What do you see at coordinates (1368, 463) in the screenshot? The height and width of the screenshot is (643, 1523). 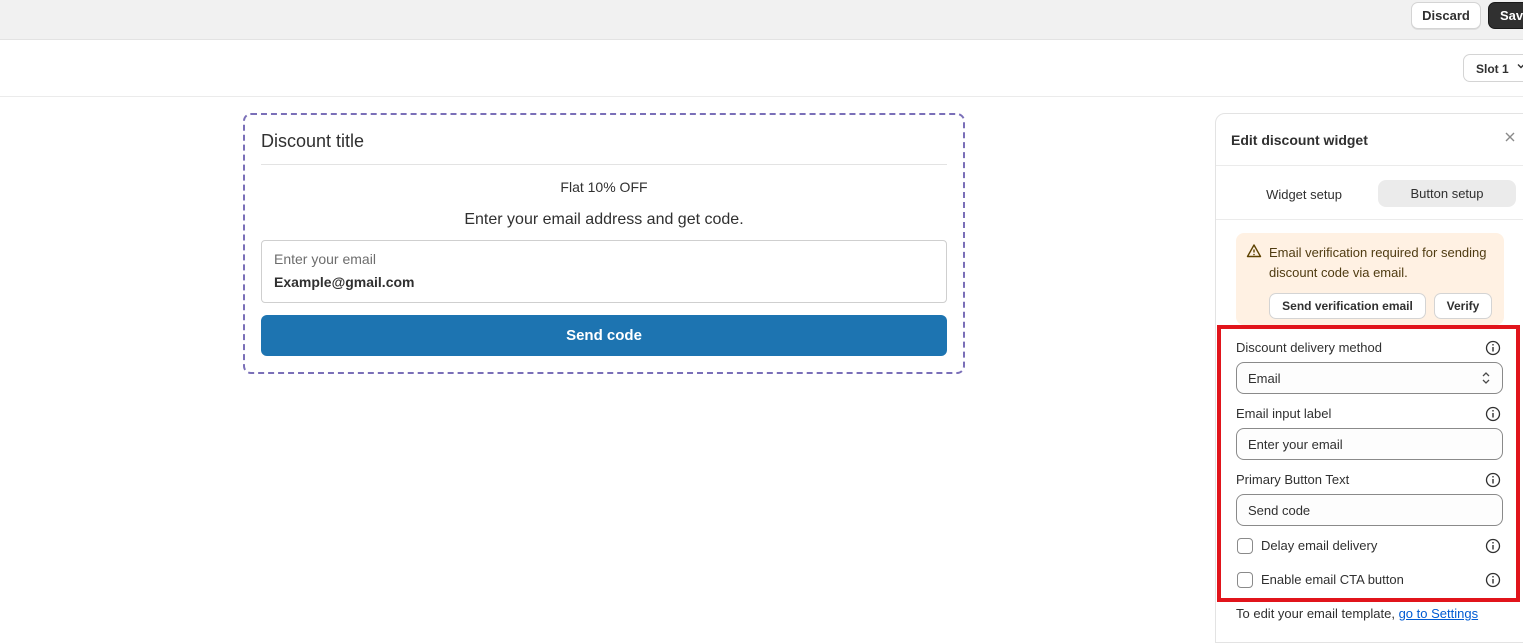 I see `highlight-box` at bounding box center [1368, 463].